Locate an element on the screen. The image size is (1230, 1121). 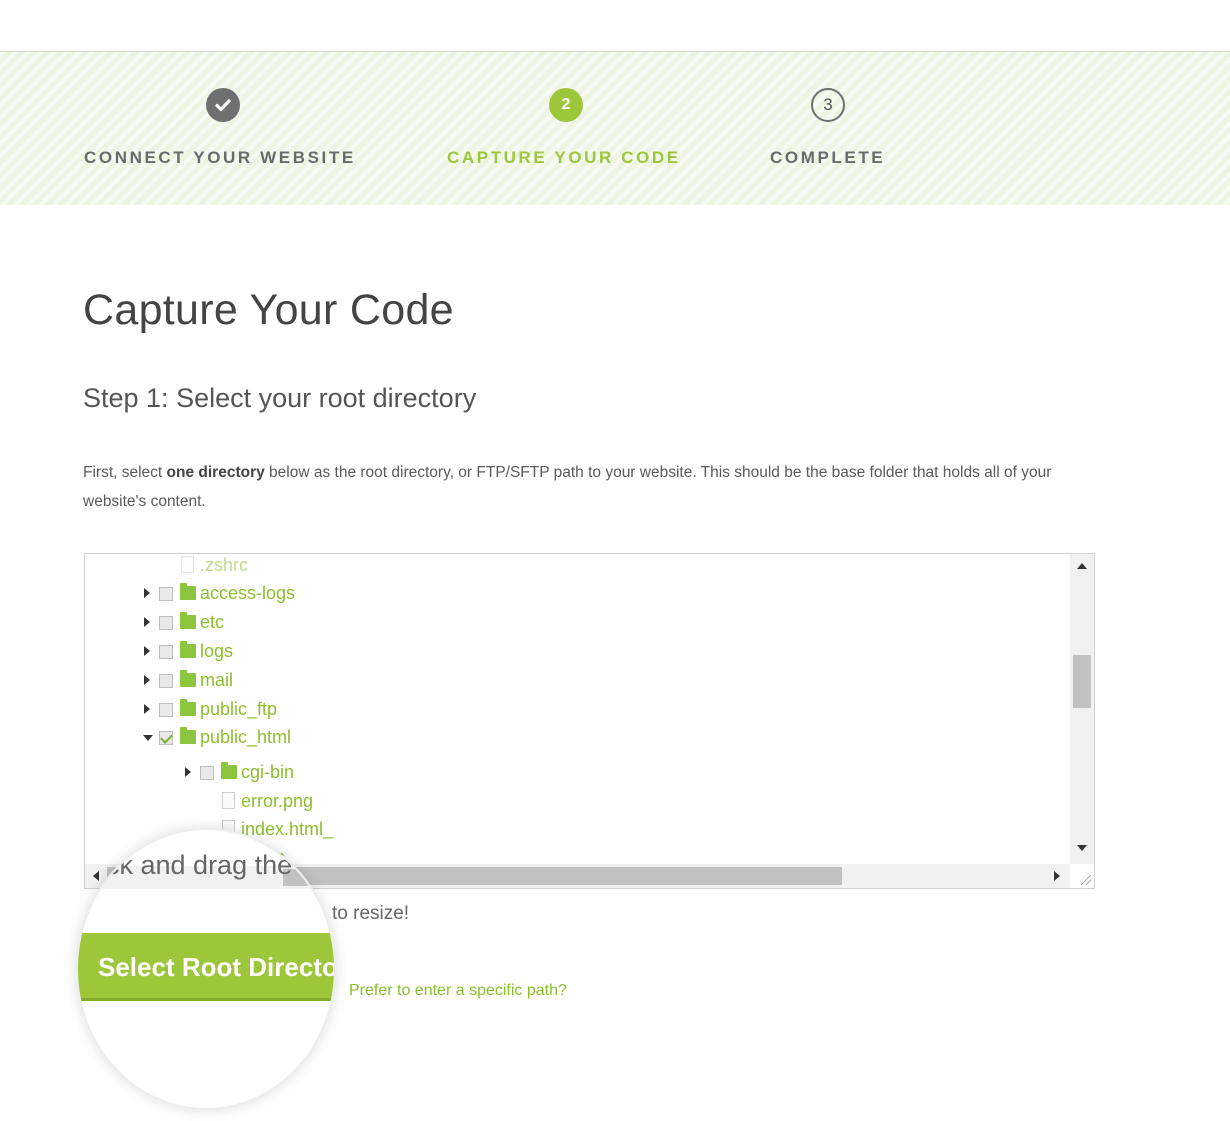
tree-item-label: error.png is located at coordinates (277, 801).